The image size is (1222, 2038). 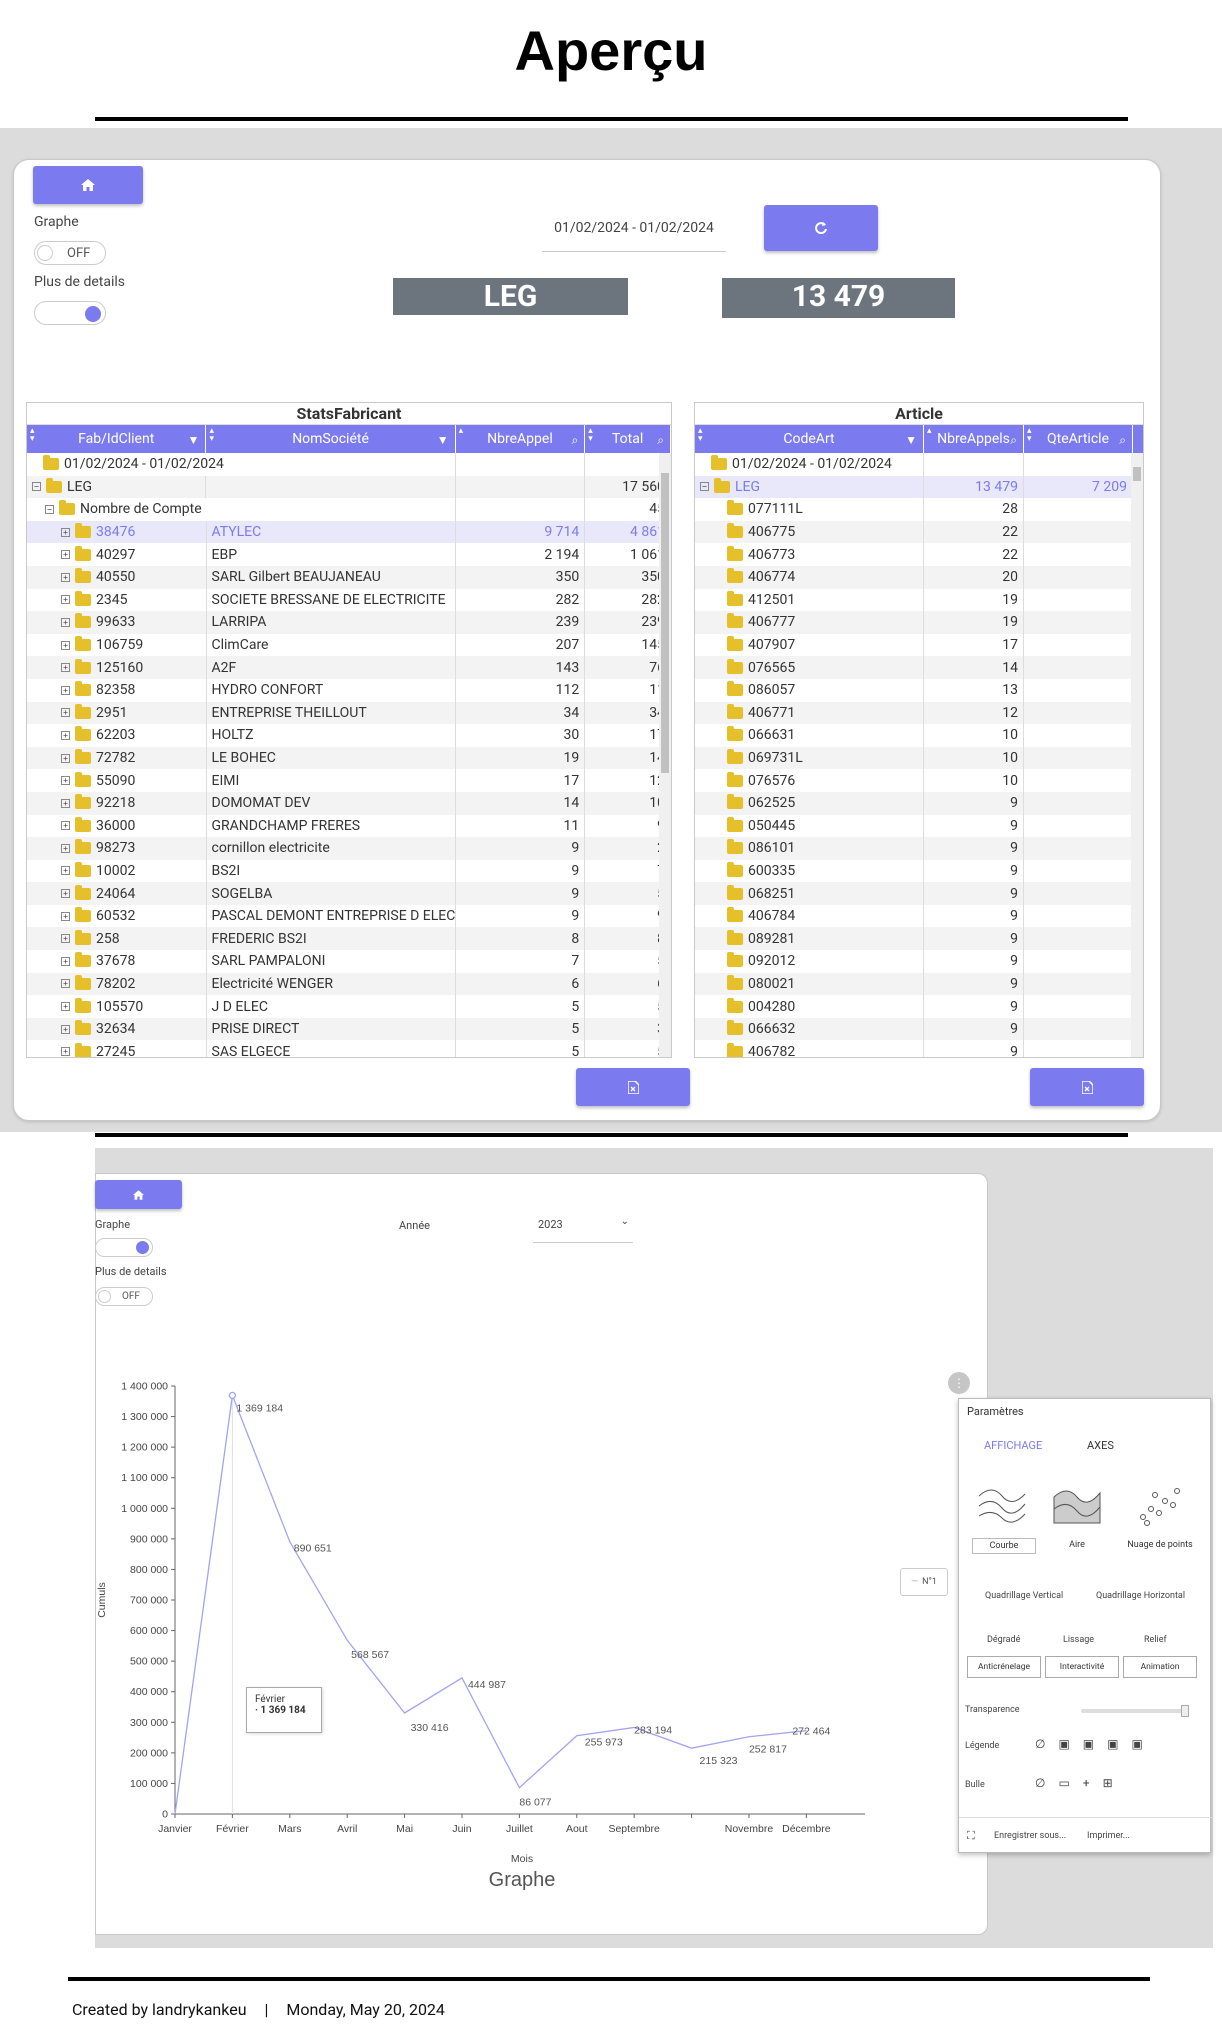 What do you see at coordinates (349, 758) in the screenshot?
I see `table-row: +72782 LE BOHEC 19 14` at bounding box center [349, 758].